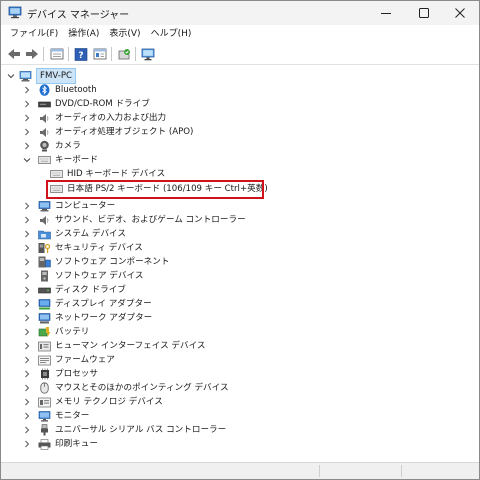  What do you see at coordinates (68, 54) in the screenshot?
I see `toolbar-separator` at bounding box center [68, 54].